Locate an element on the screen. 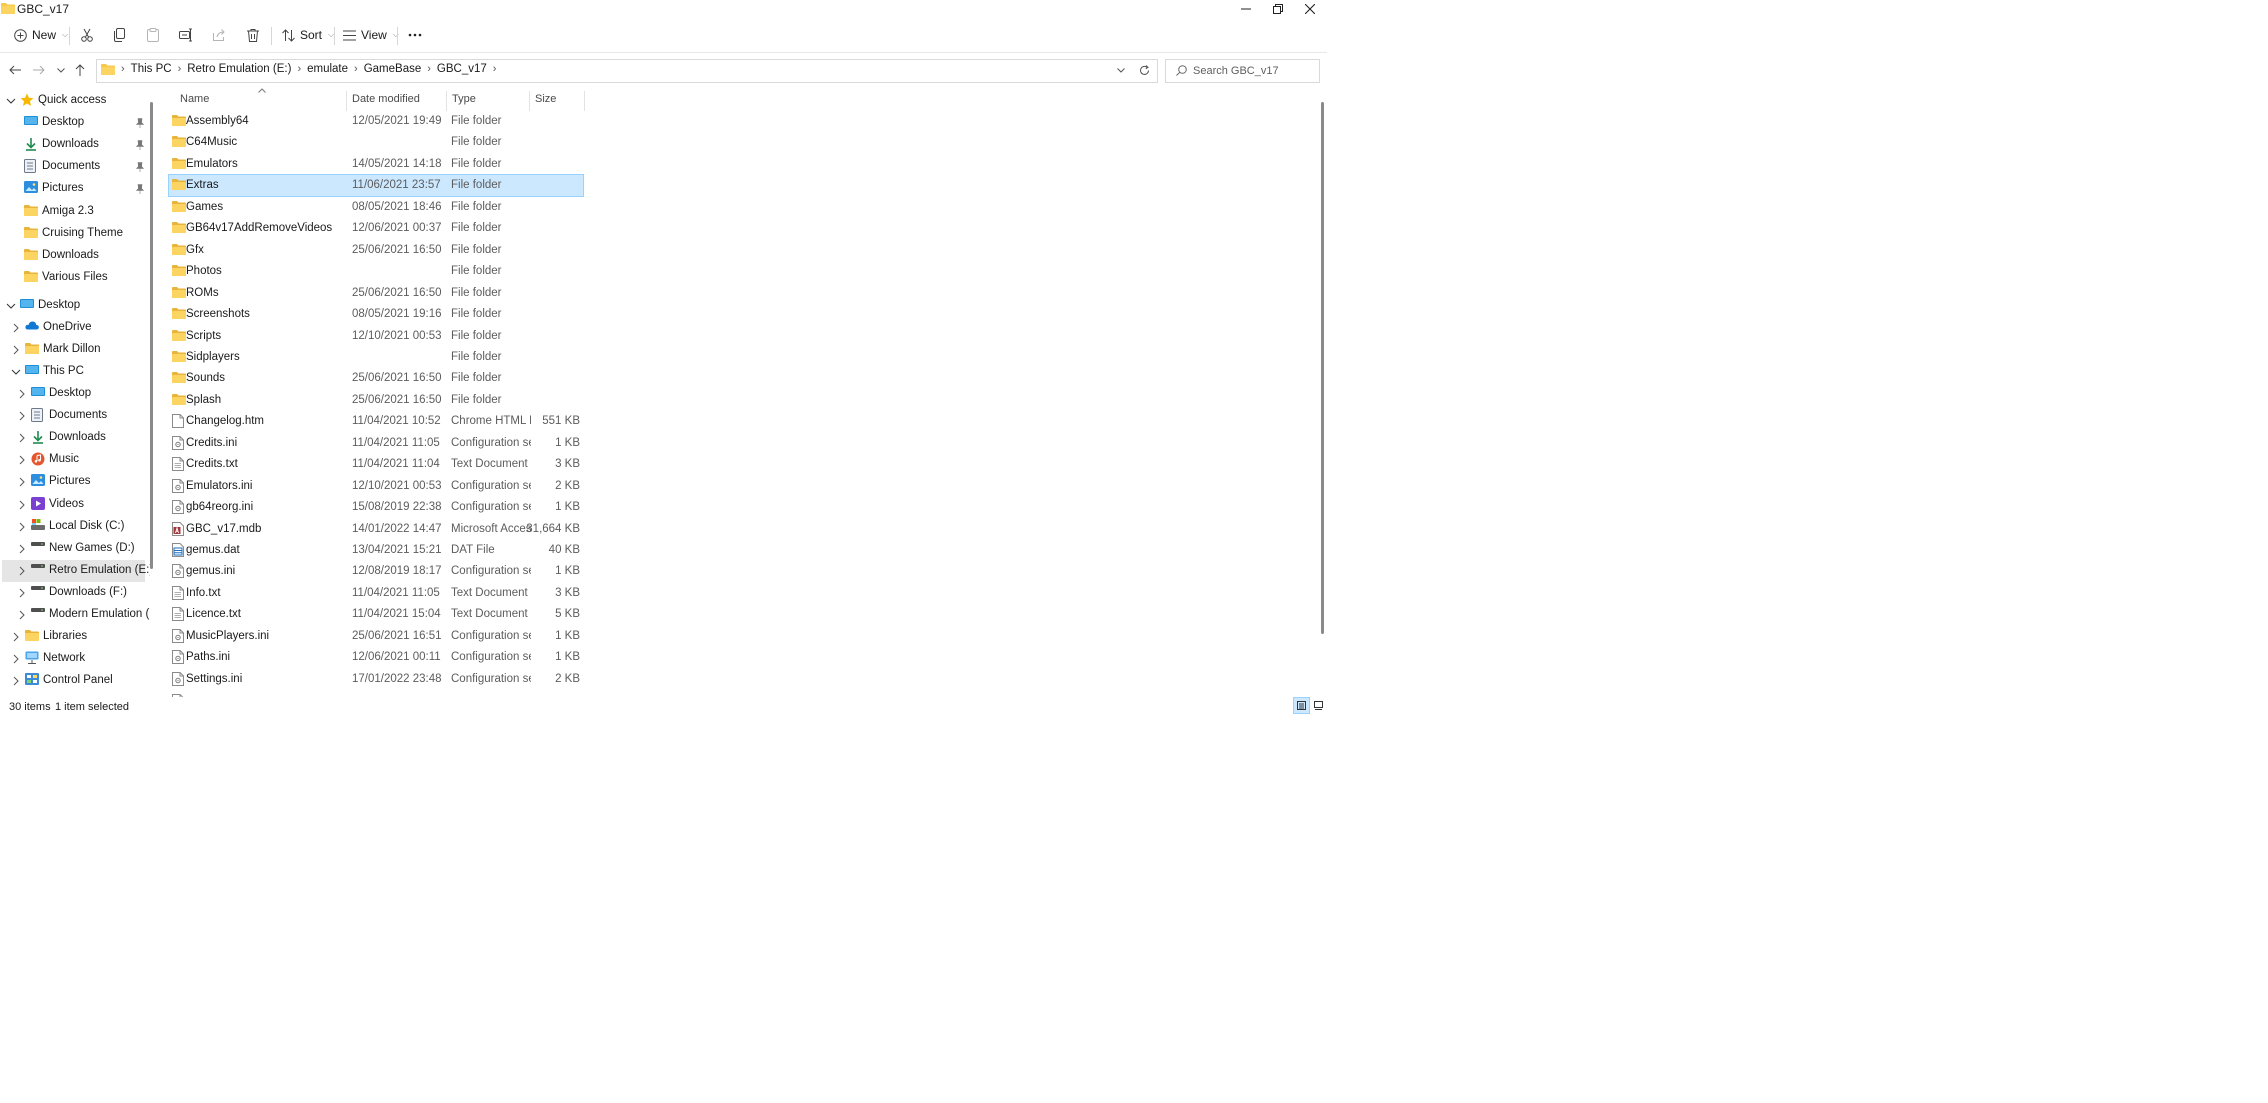 This screenshot has height=1103, width=2268. file-row-gfx: Gfx 25/06/2021 16:50 File folder is located at coordinates (376, 250).